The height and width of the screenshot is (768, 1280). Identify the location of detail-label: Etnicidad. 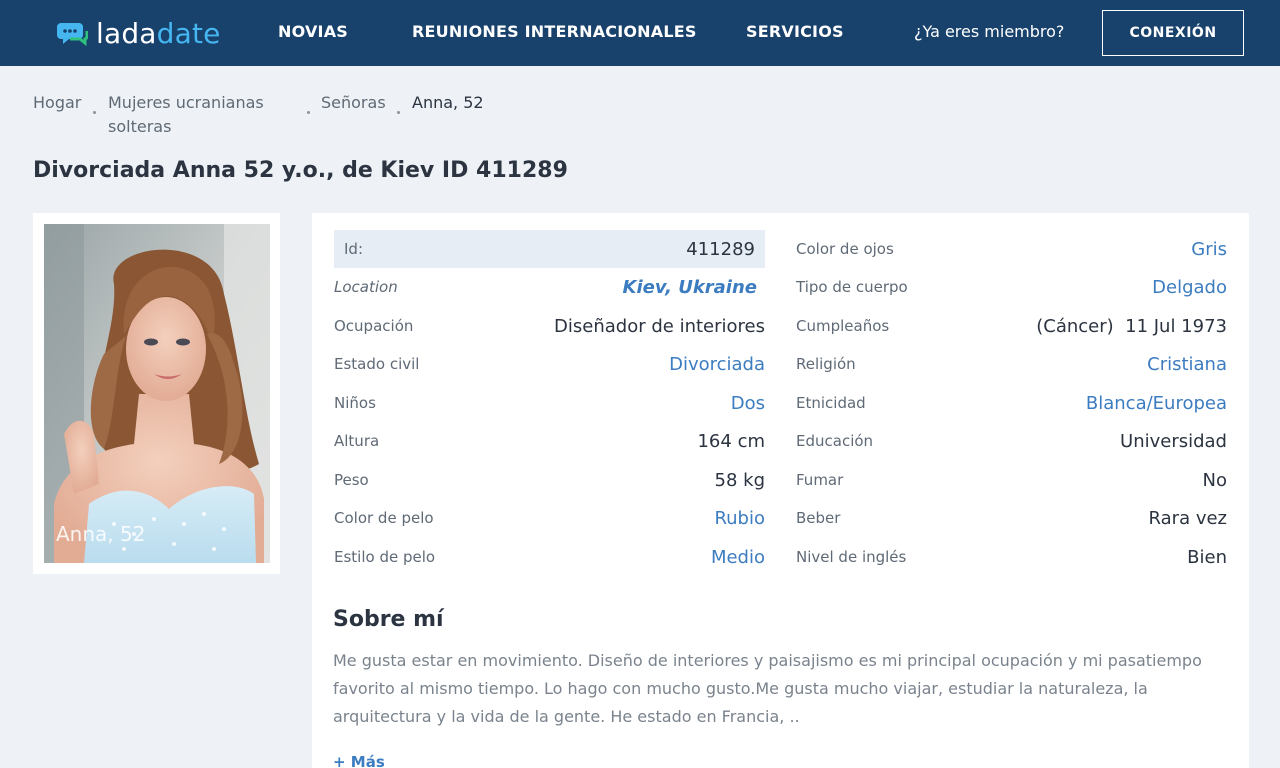
(831, 403).